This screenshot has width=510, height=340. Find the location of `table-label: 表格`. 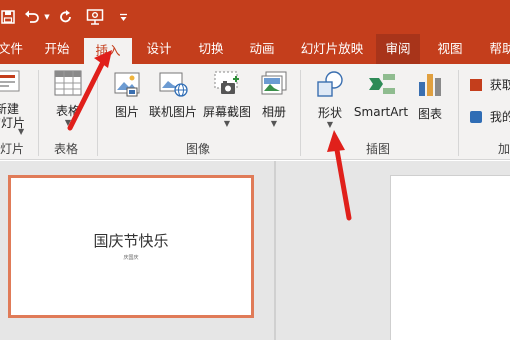

table-label: 表格 is located at coordinates (67, 111).